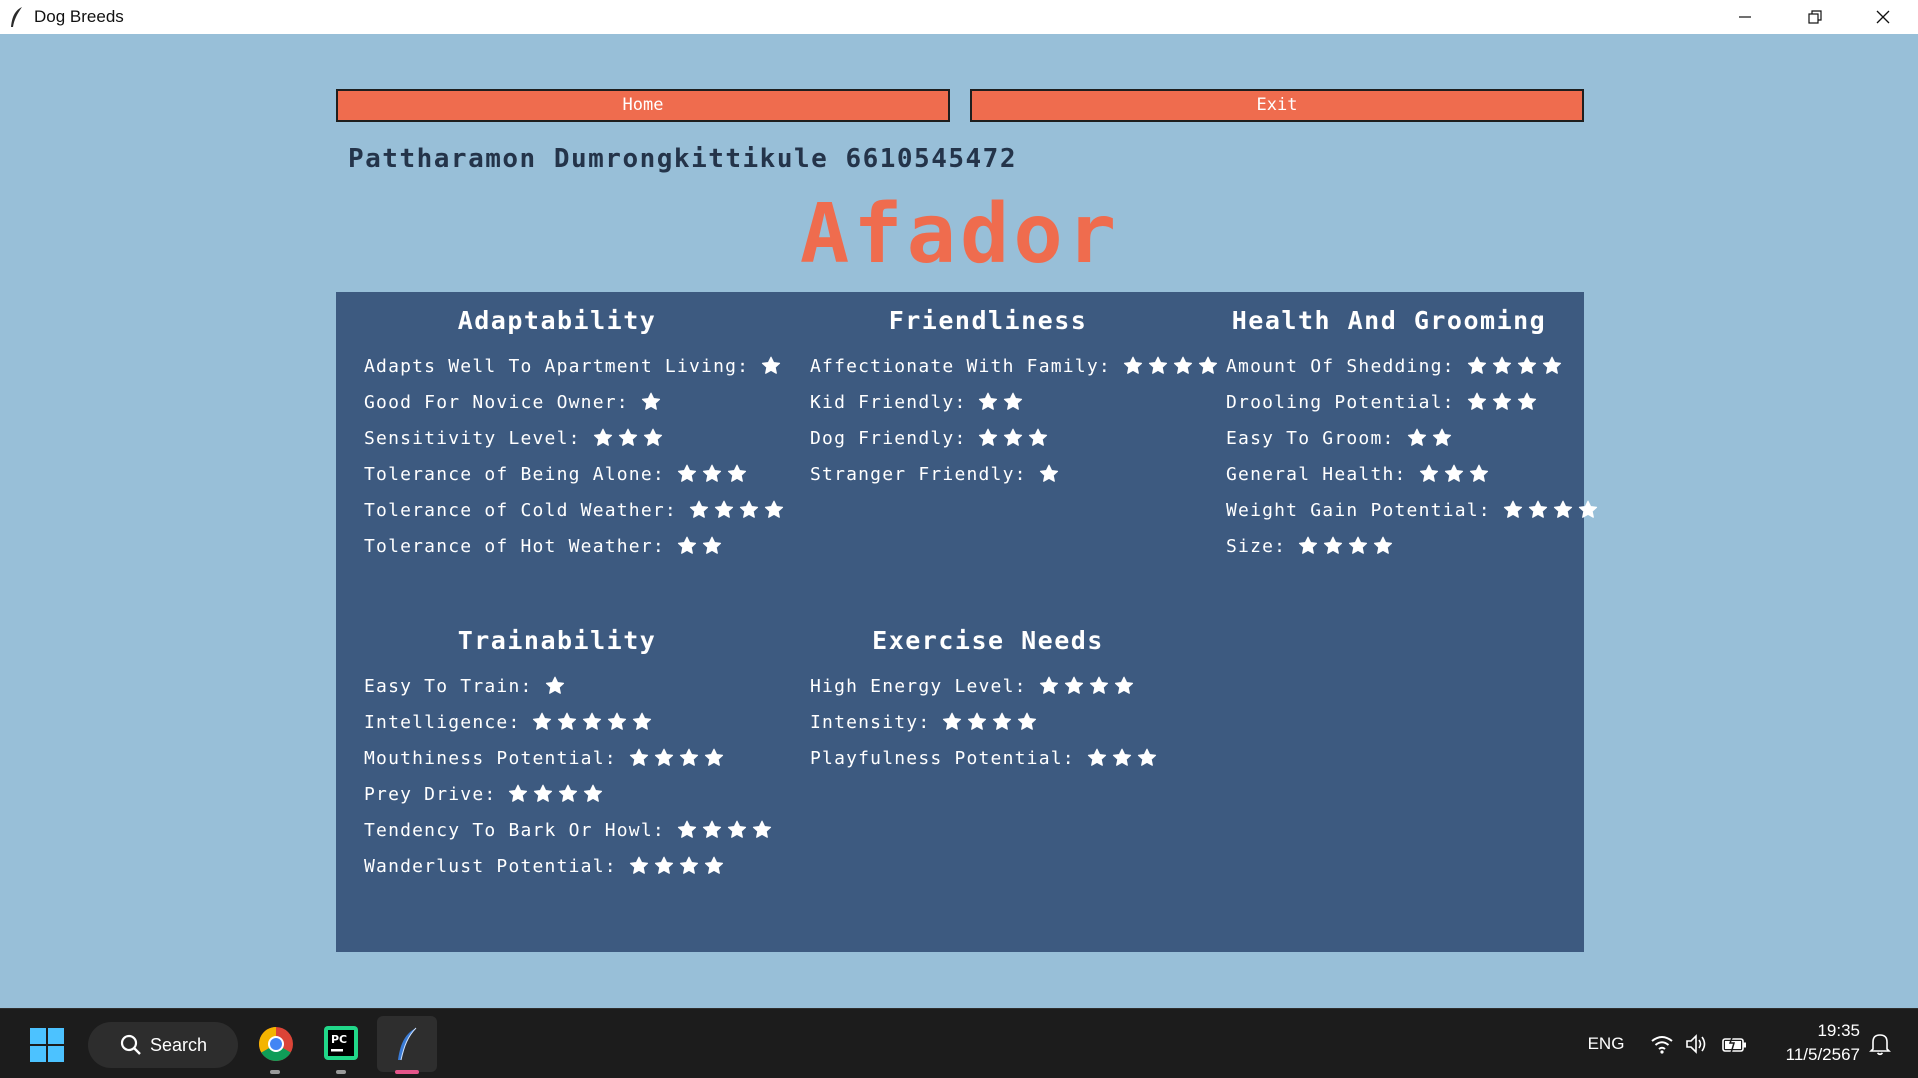 This screenshot has width=1918, height=1078. Describe the element at coordinates (937, 474) in the screenshot. I see `trait-row: Stranger Friendly:` at that location.